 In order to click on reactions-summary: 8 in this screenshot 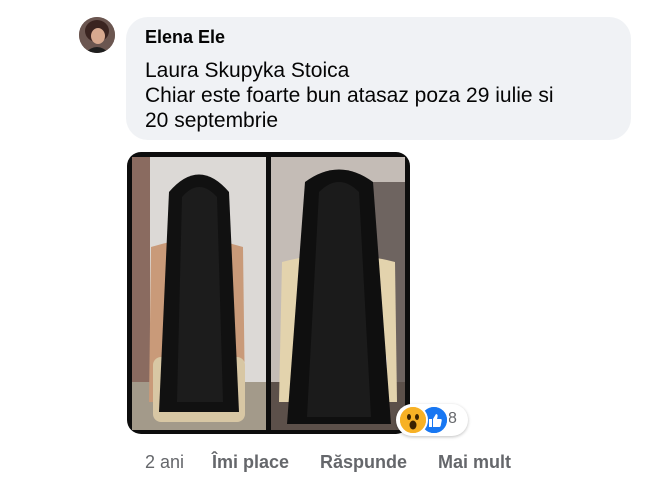, I will do `click(432, 420)`.